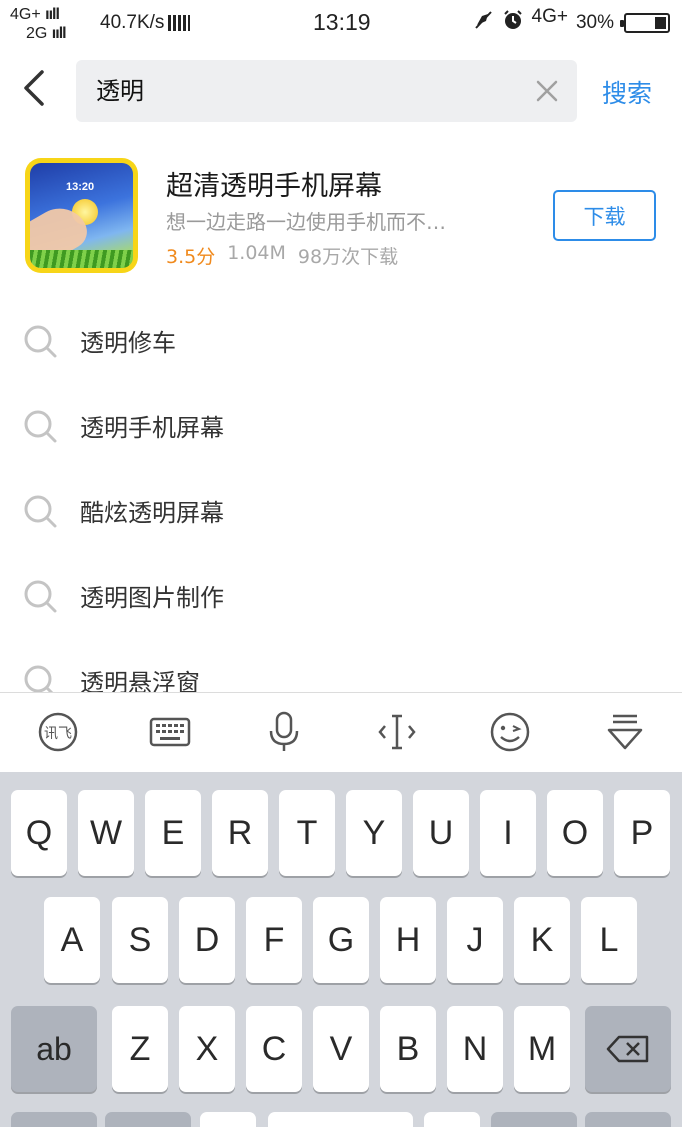 The width and height of the screenshot is (682, 1127). Describe the element at coordinates (341, 340) in the screenshot. I see `suggestion-item: 透明修车` at that location.